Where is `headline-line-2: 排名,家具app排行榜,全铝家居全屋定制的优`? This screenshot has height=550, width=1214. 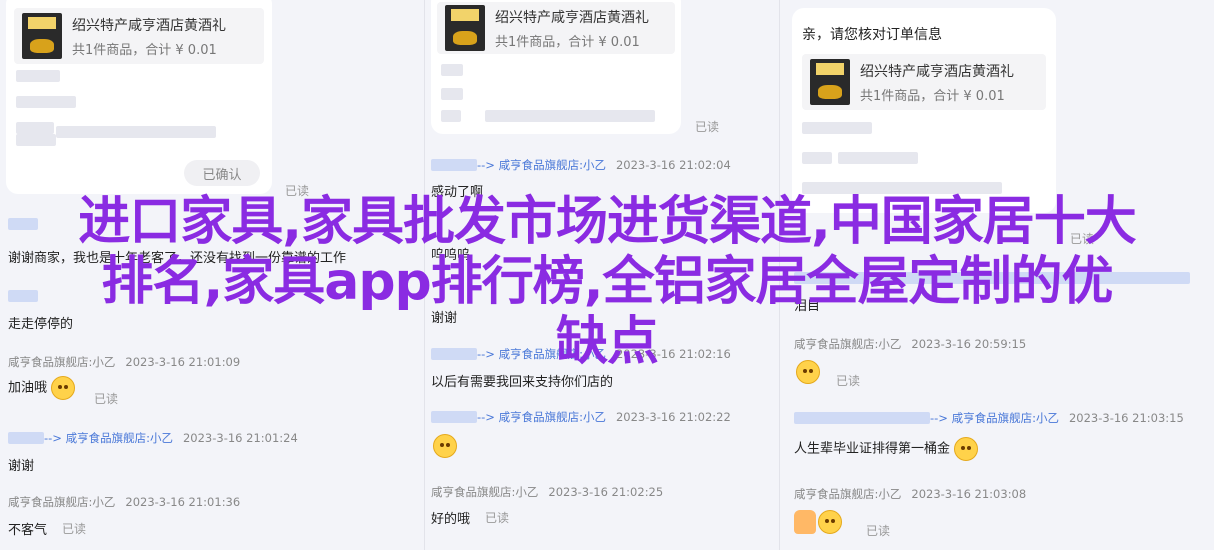
headline-line-2: 排名,家具app排行榜,全铝家居全屋定制的优 is located at coordinates (607, 282).